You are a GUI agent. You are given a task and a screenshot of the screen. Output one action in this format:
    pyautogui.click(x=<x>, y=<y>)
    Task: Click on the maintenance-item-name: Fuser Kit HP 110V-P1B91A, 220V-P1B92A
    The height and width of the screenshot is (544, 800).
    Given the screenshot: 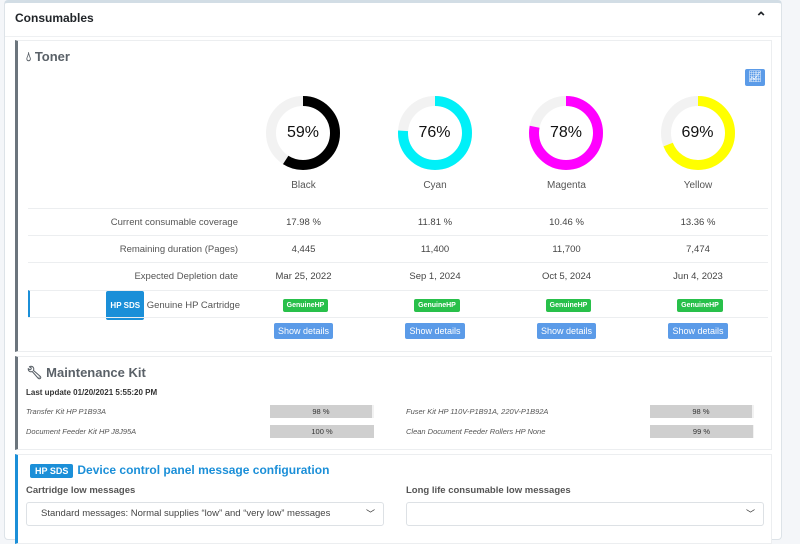 What is the action you would take?
    pyautogui.click(x=477, y=411)
    